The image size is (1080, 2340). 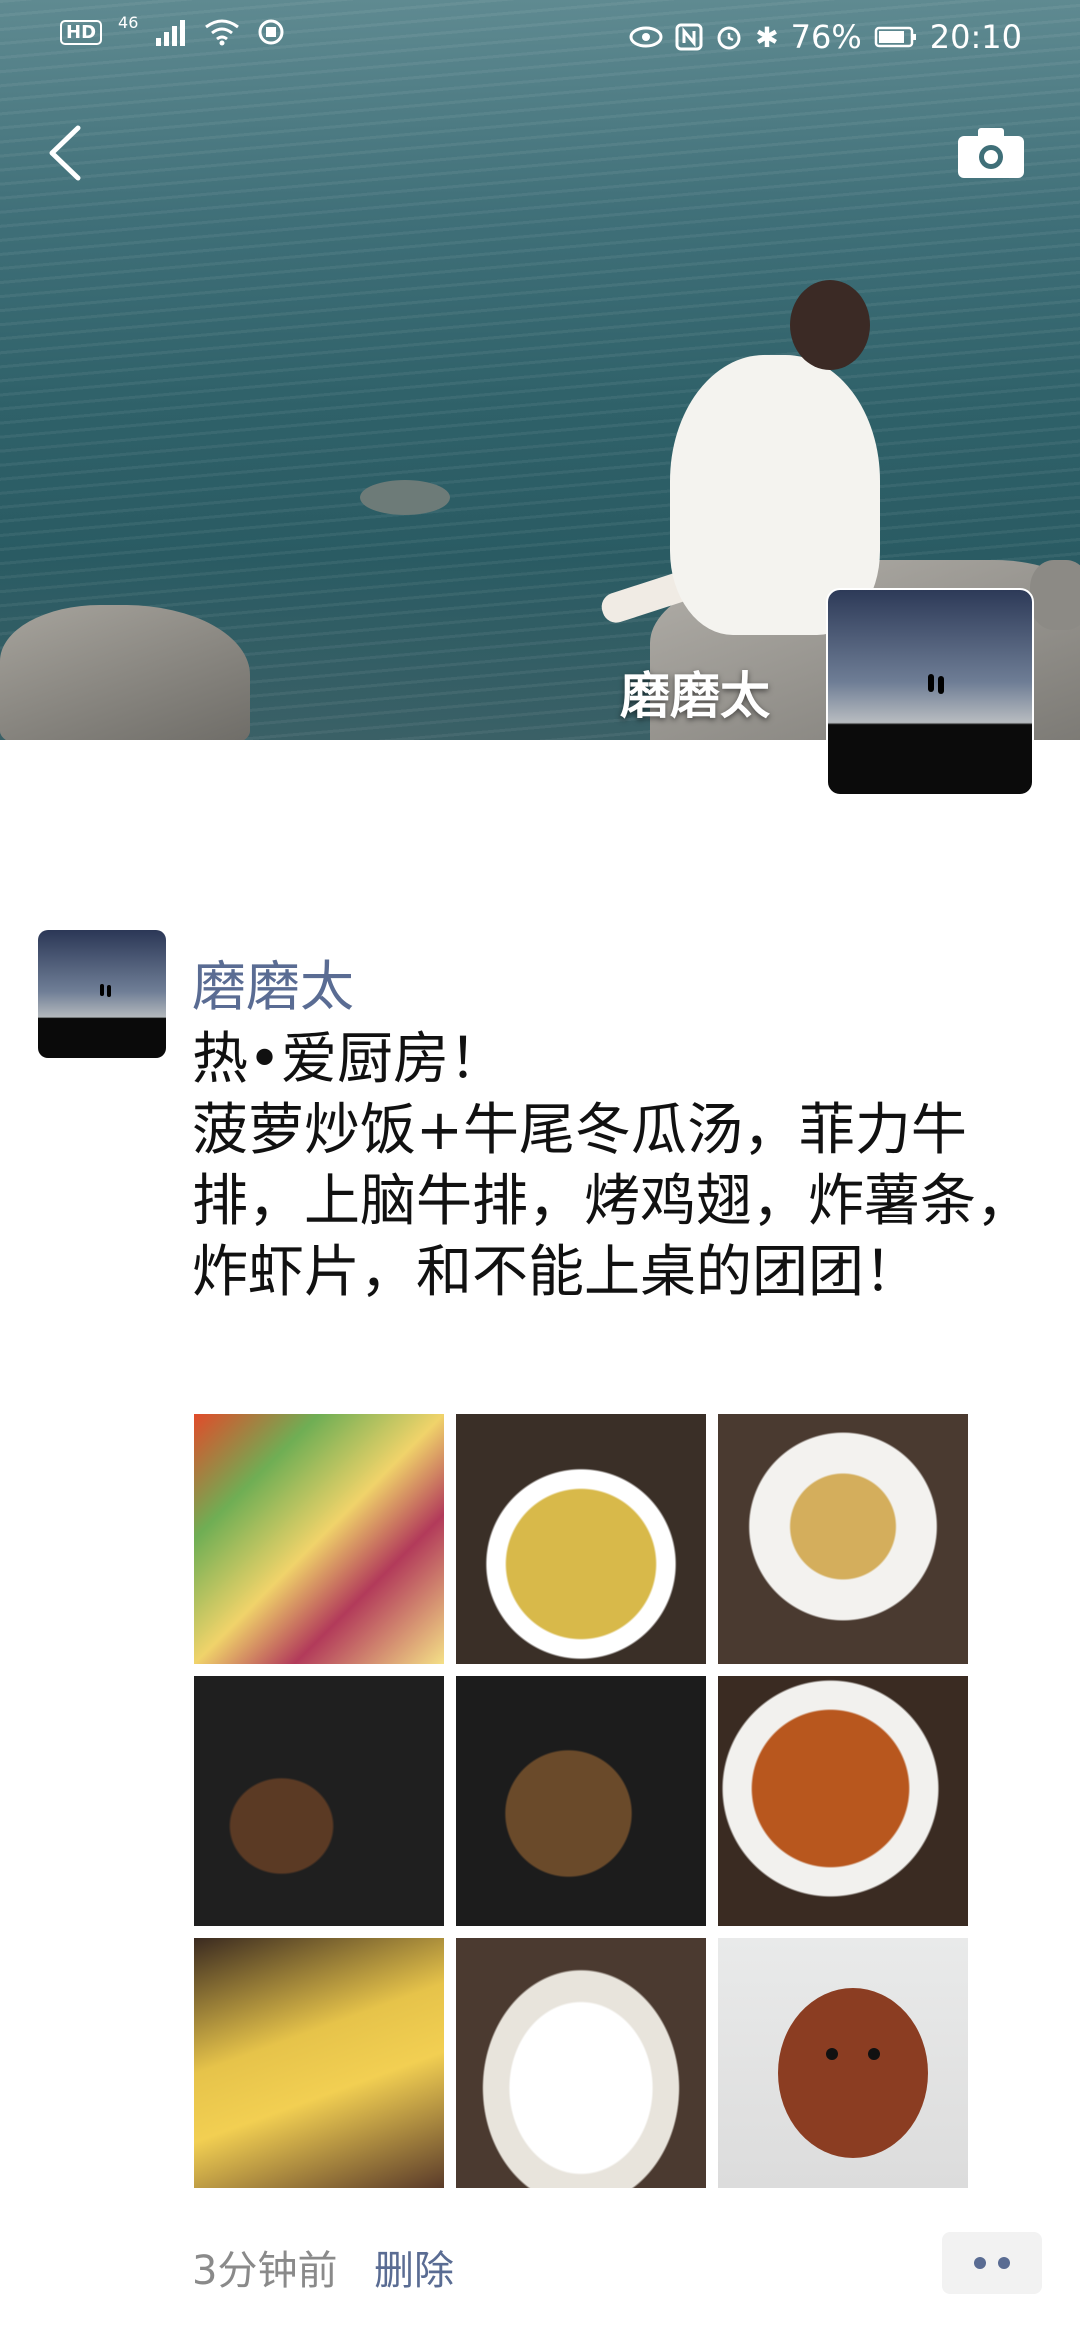 I want to click on back-chevron-icon, so click(x=65, y=153).